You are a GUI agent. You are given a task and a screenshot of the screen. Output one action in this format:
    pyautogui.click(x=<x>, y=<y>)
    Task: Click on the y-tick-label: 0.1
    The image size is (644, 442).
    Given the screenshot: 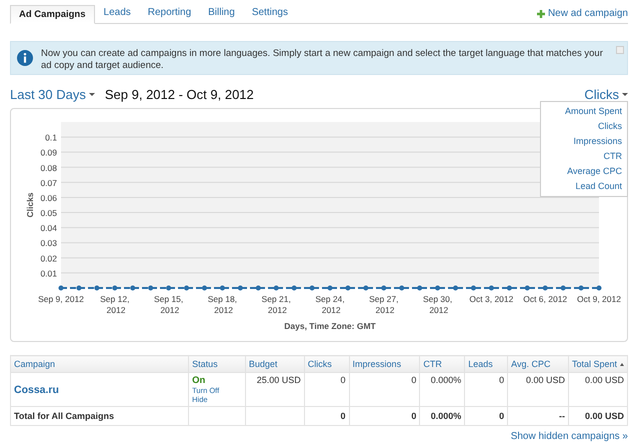 What is the action you would take?
    pyautogui.click(x=51, y=137)
    